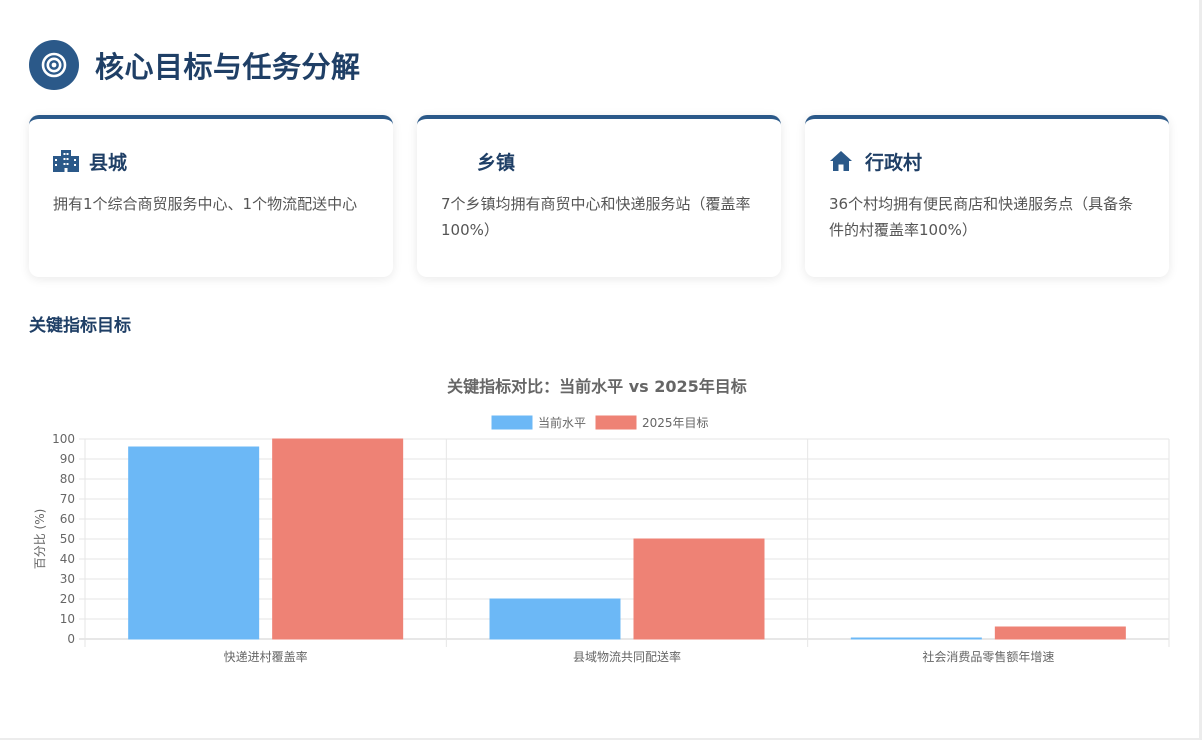 This screenshot has height=740, width=1202. I want to click on y-tick-label: 20, so click(67, 599).